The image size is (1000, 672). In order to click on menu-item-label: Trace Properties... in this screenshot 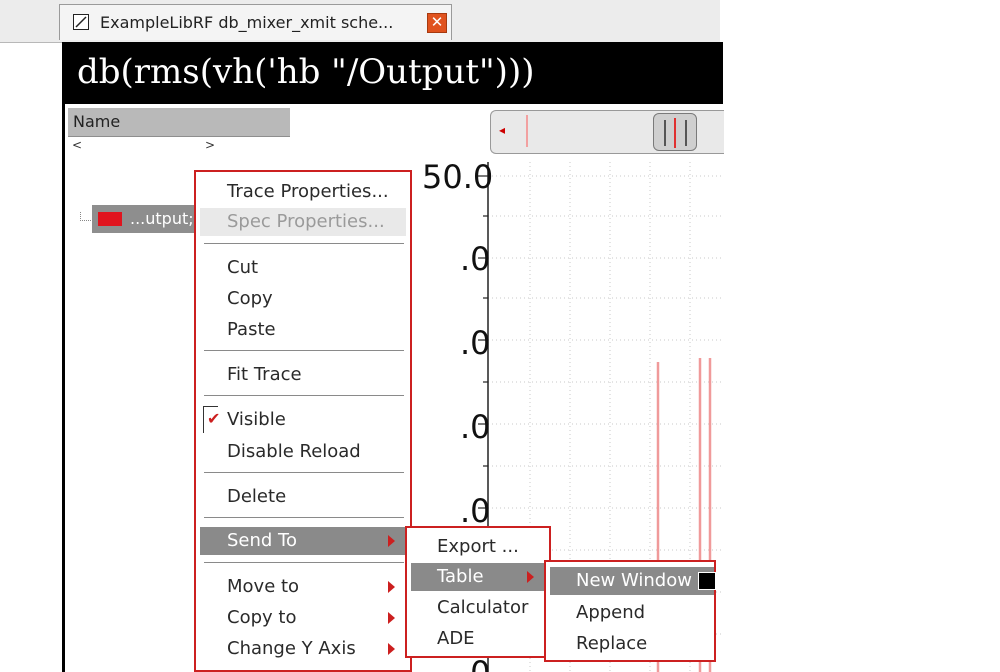, I will do `click(308, 191)`.